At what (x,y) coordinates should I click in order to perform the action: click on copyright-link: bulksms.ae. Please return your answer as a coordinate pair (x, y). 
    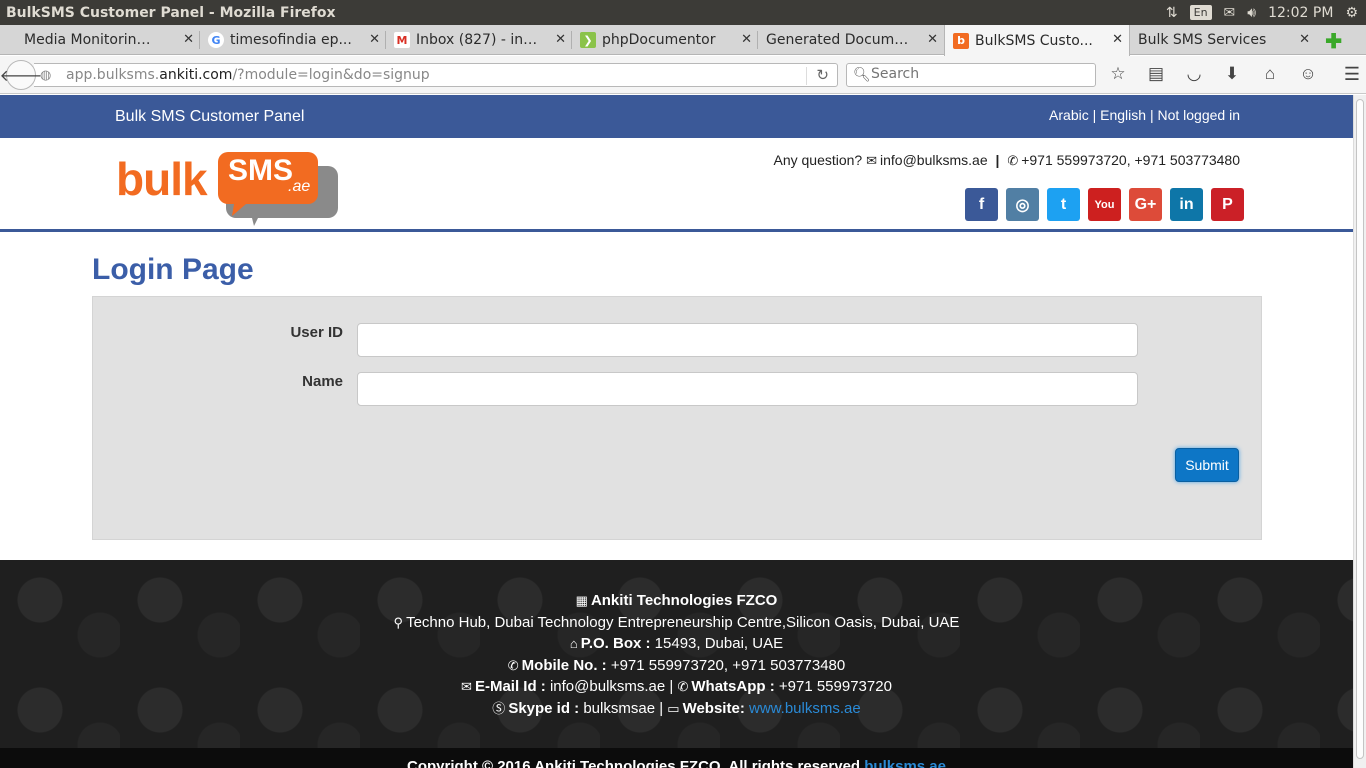
    Looking at the image, I should click on (905, 763).